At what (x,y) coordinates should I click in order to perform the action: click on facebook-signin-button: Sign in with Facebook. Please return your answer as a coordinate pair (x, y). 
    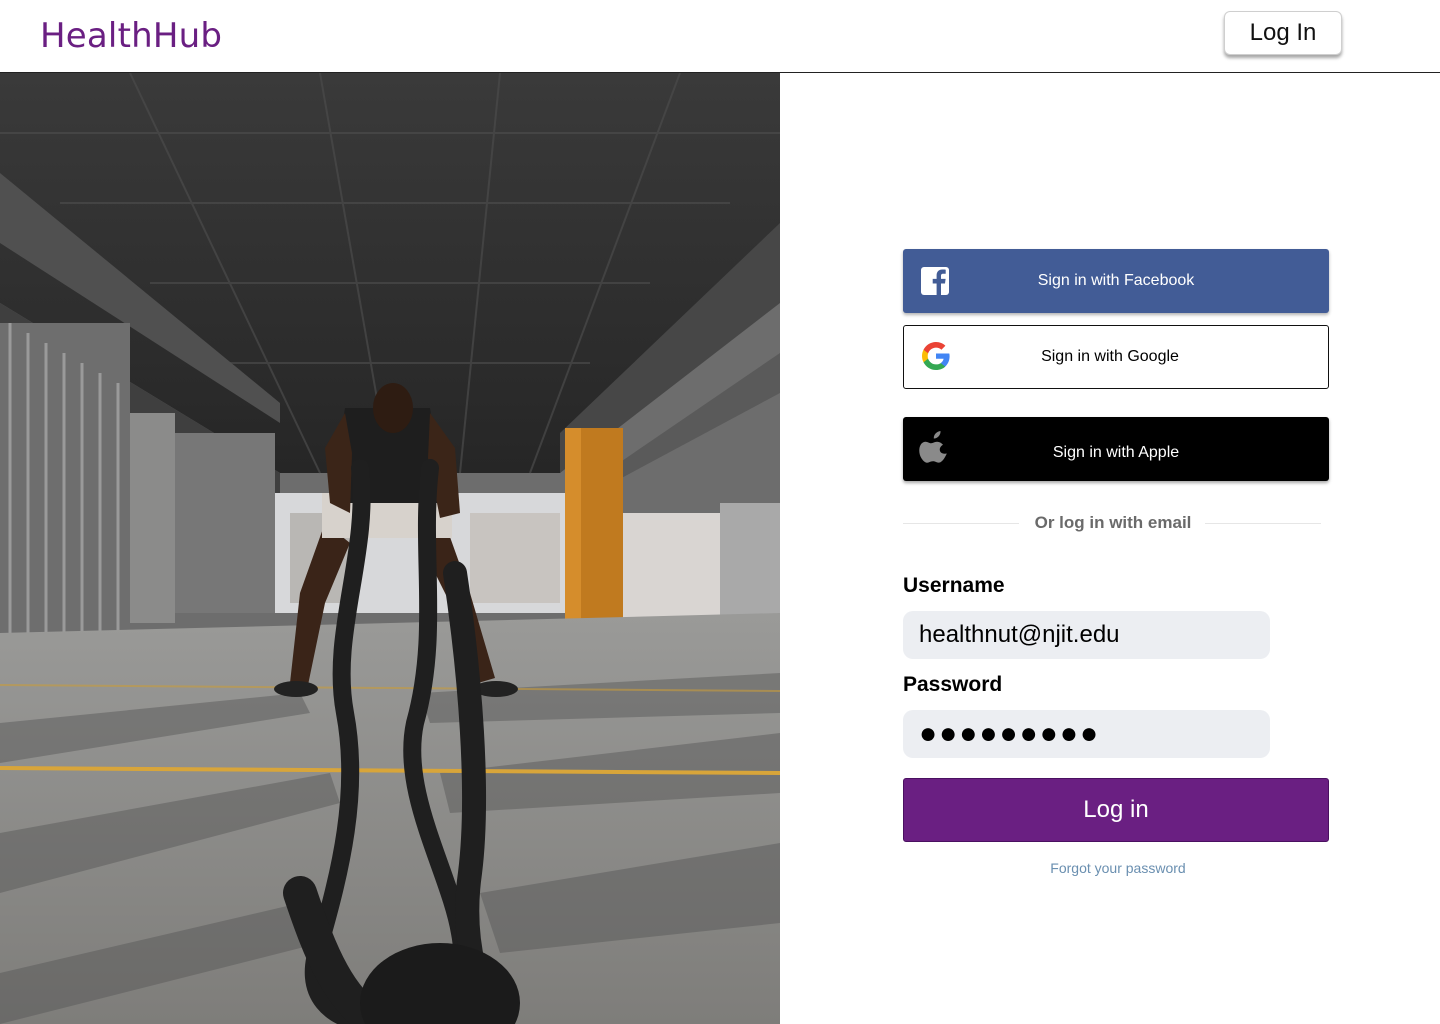
    Looking at the image, I should click on (1116, 281).